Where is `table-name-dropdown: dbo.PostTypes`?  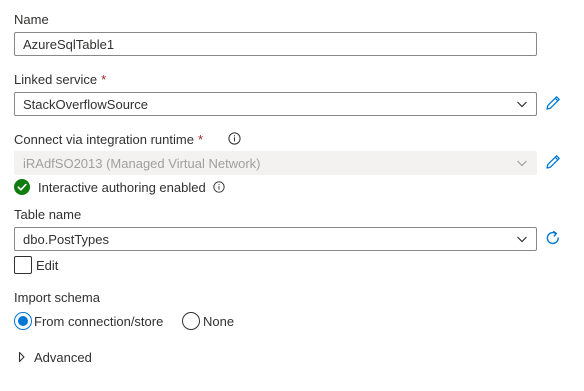 table-name-dropdown: dbo.PostTypes is located at coordinates (275, 239).